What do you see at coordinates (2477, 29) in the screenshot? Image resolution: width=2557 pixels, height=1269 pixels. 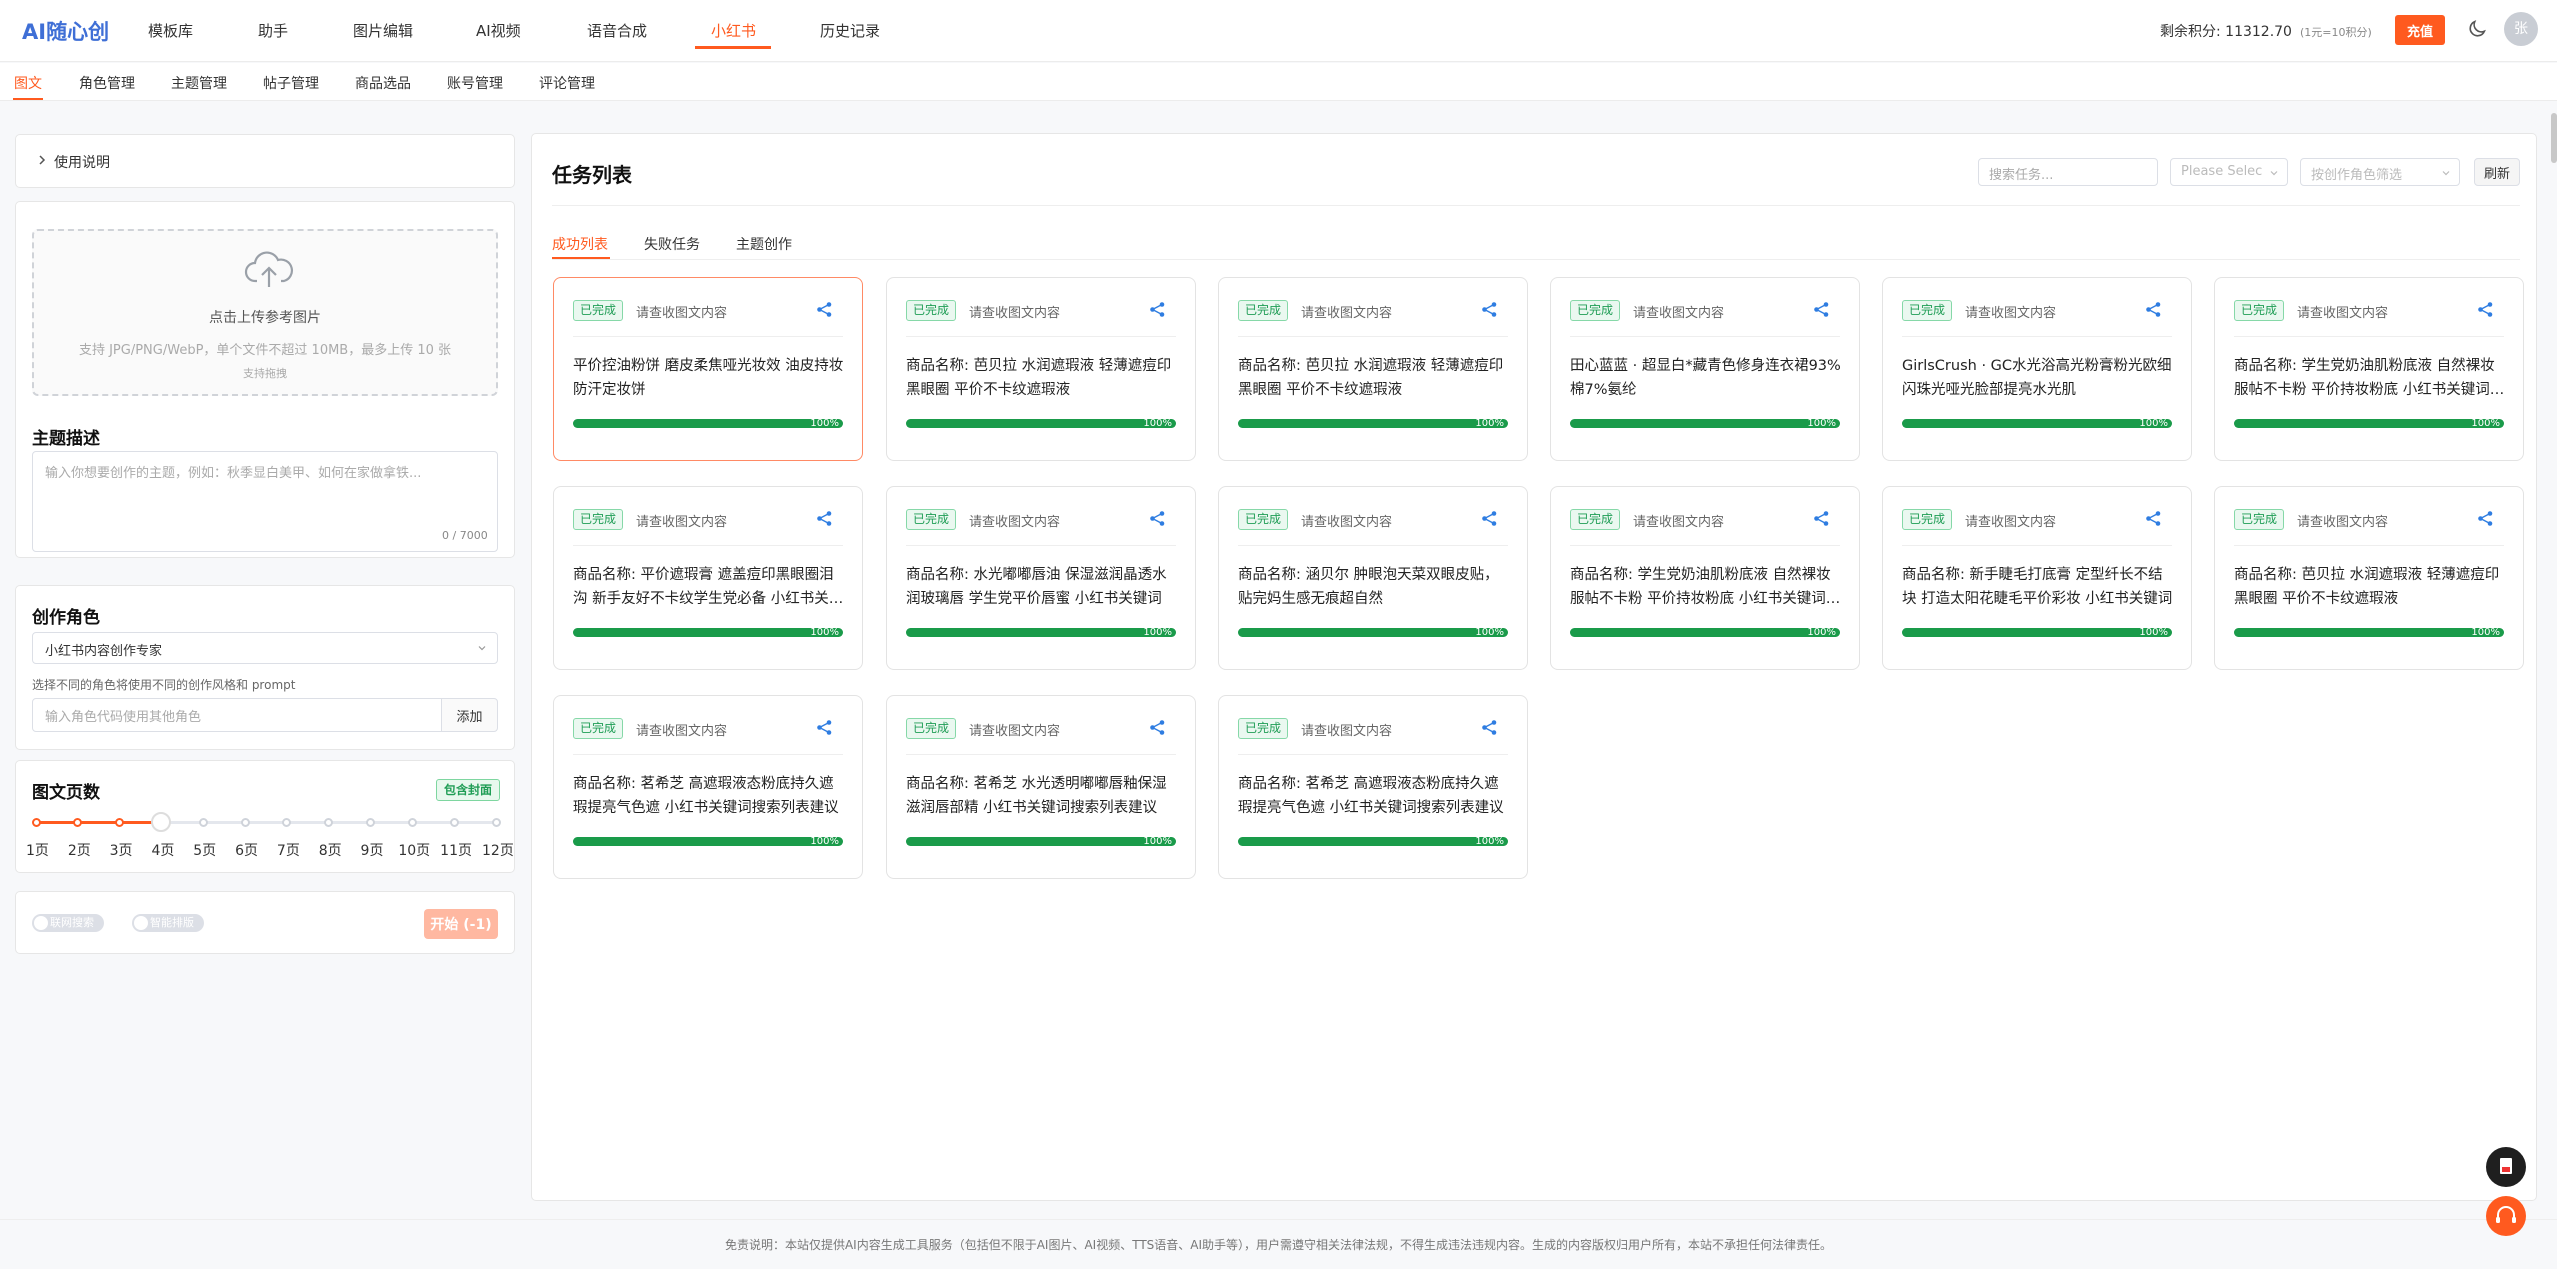 I see `moon-icon` at bounding box center [2477, 29].